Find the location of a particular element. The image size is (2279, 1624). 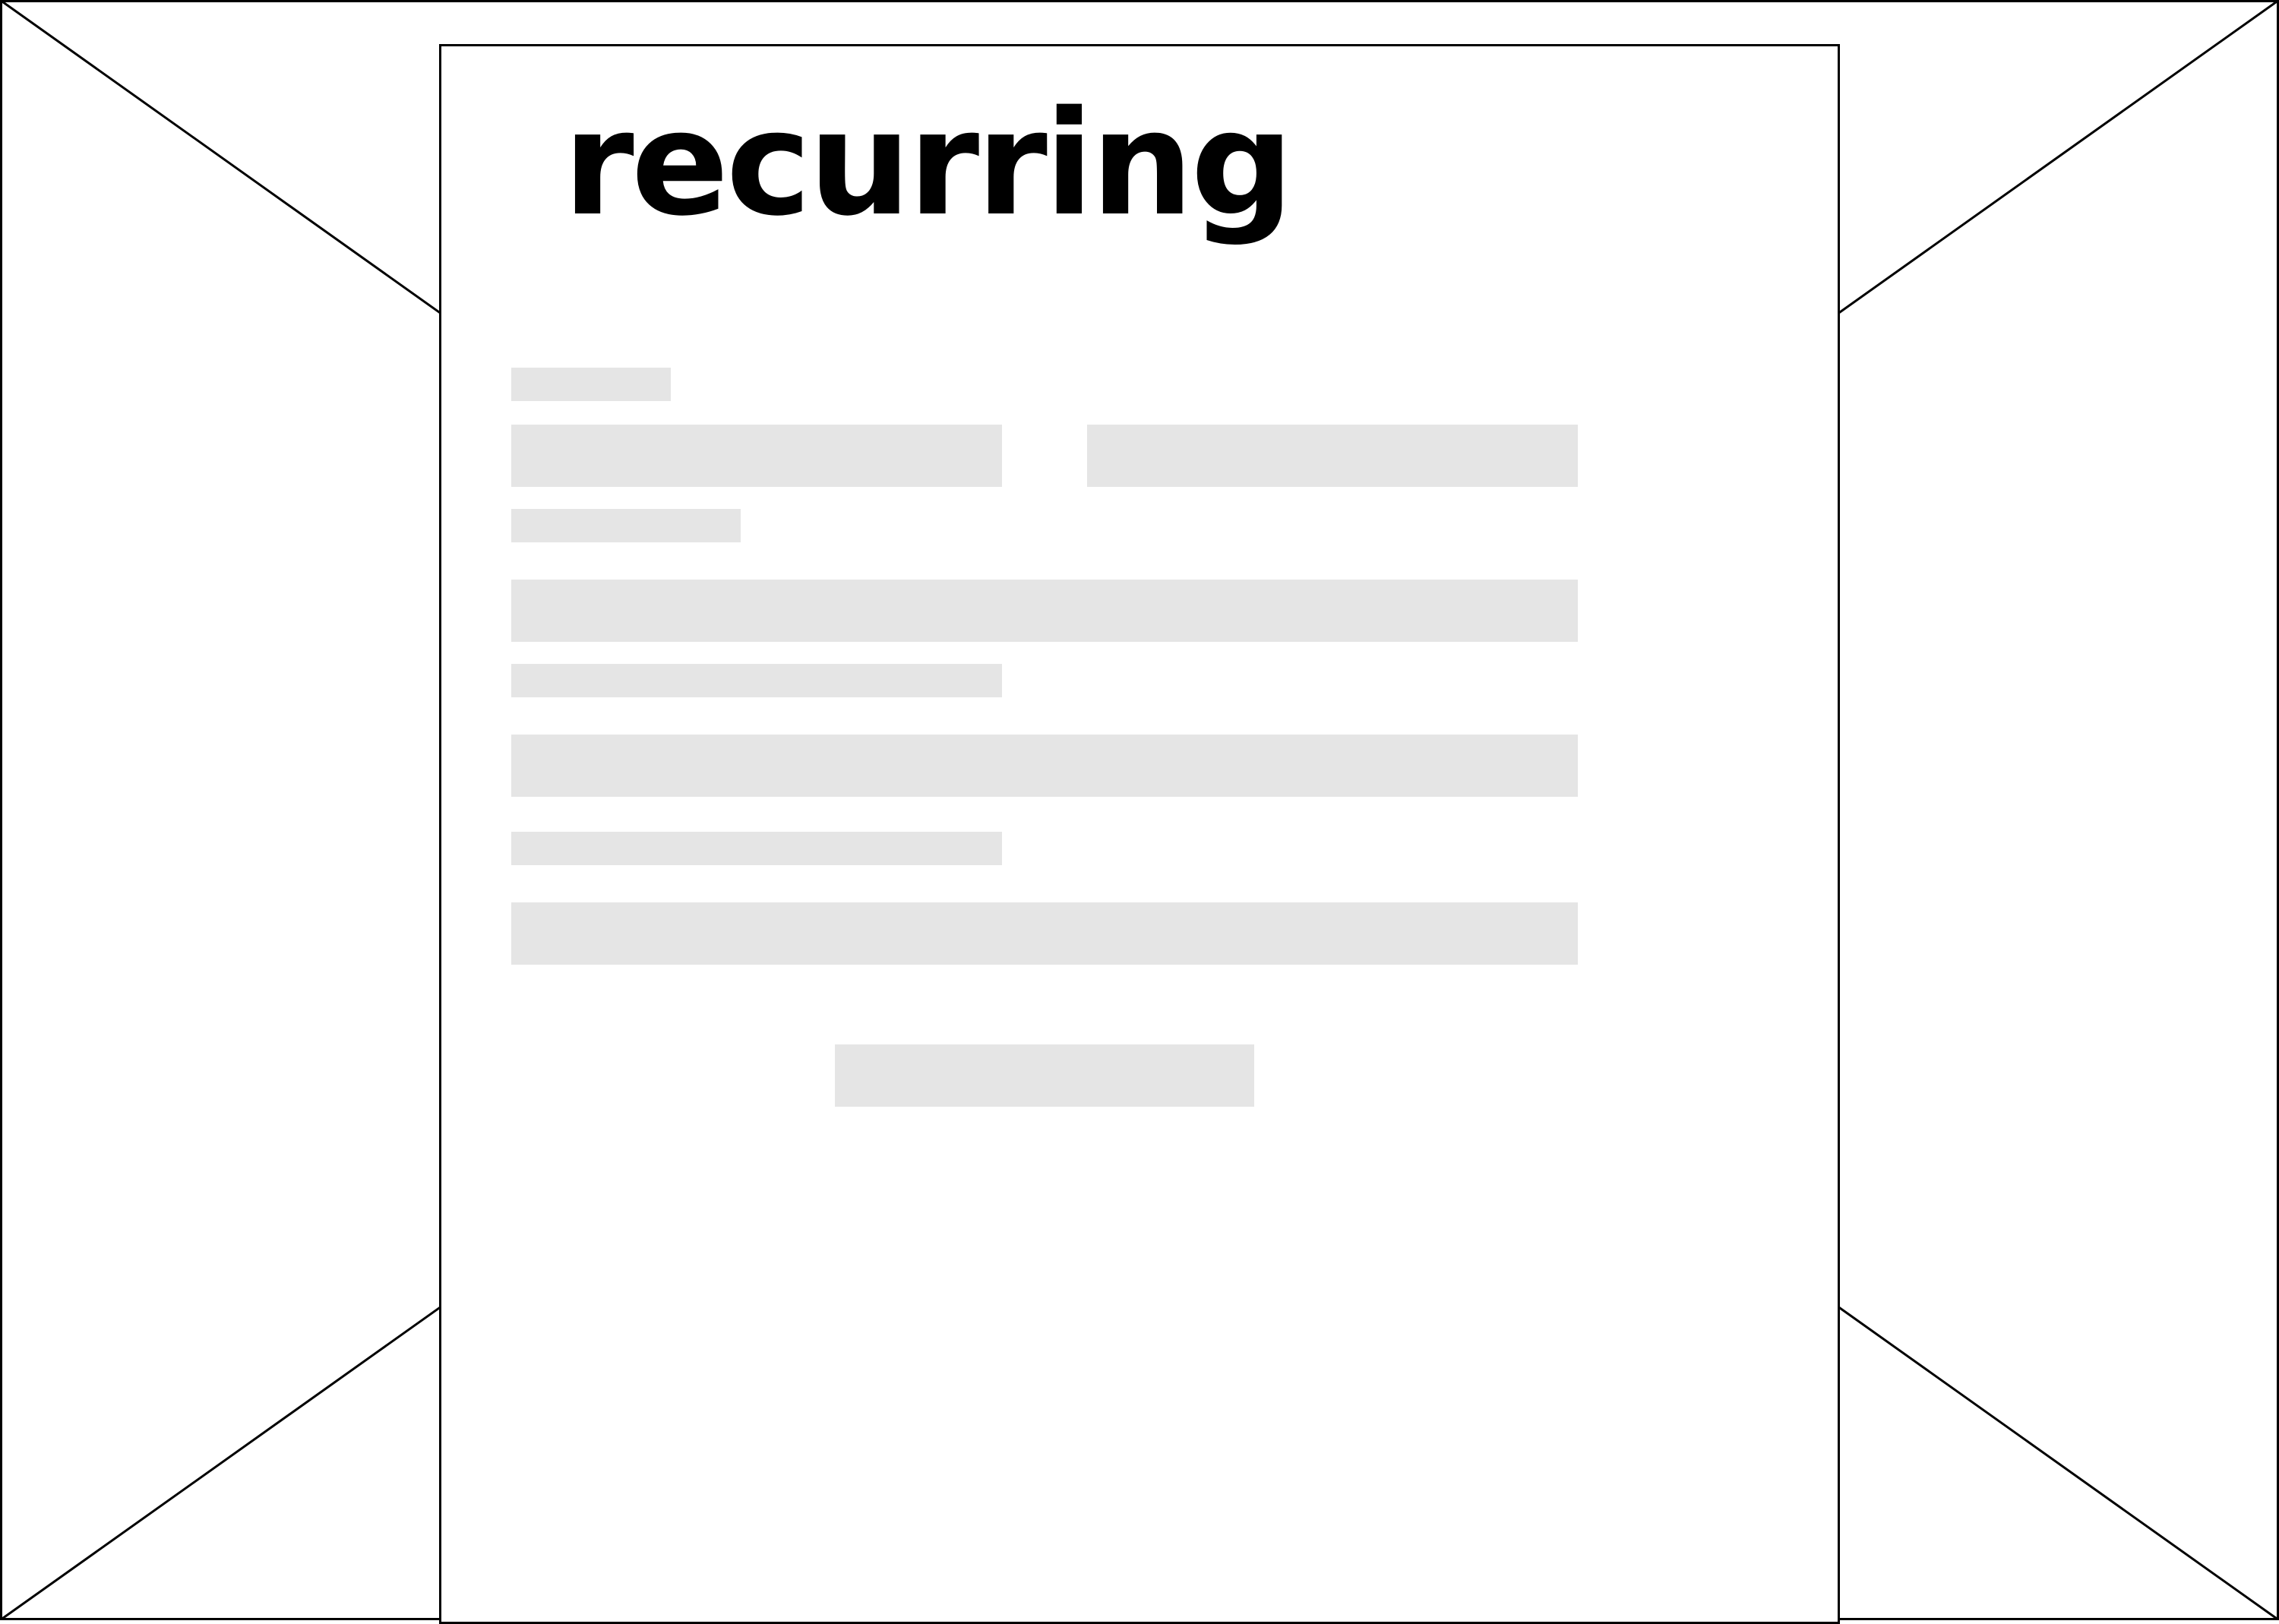

page-title: recurring is located at coordinates (929, 164).